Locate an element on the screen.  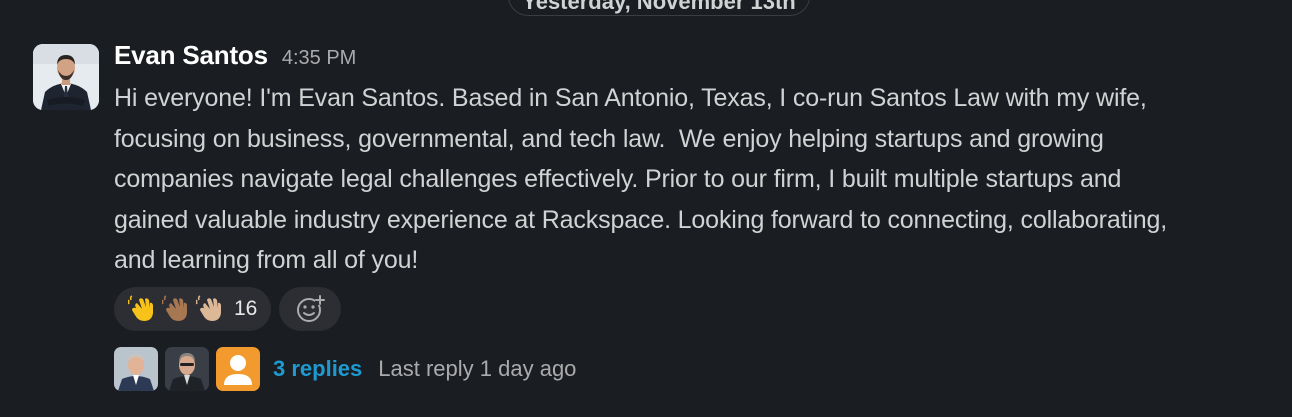
waving-hand-yellow-icon is located at coordinates (140, 308).